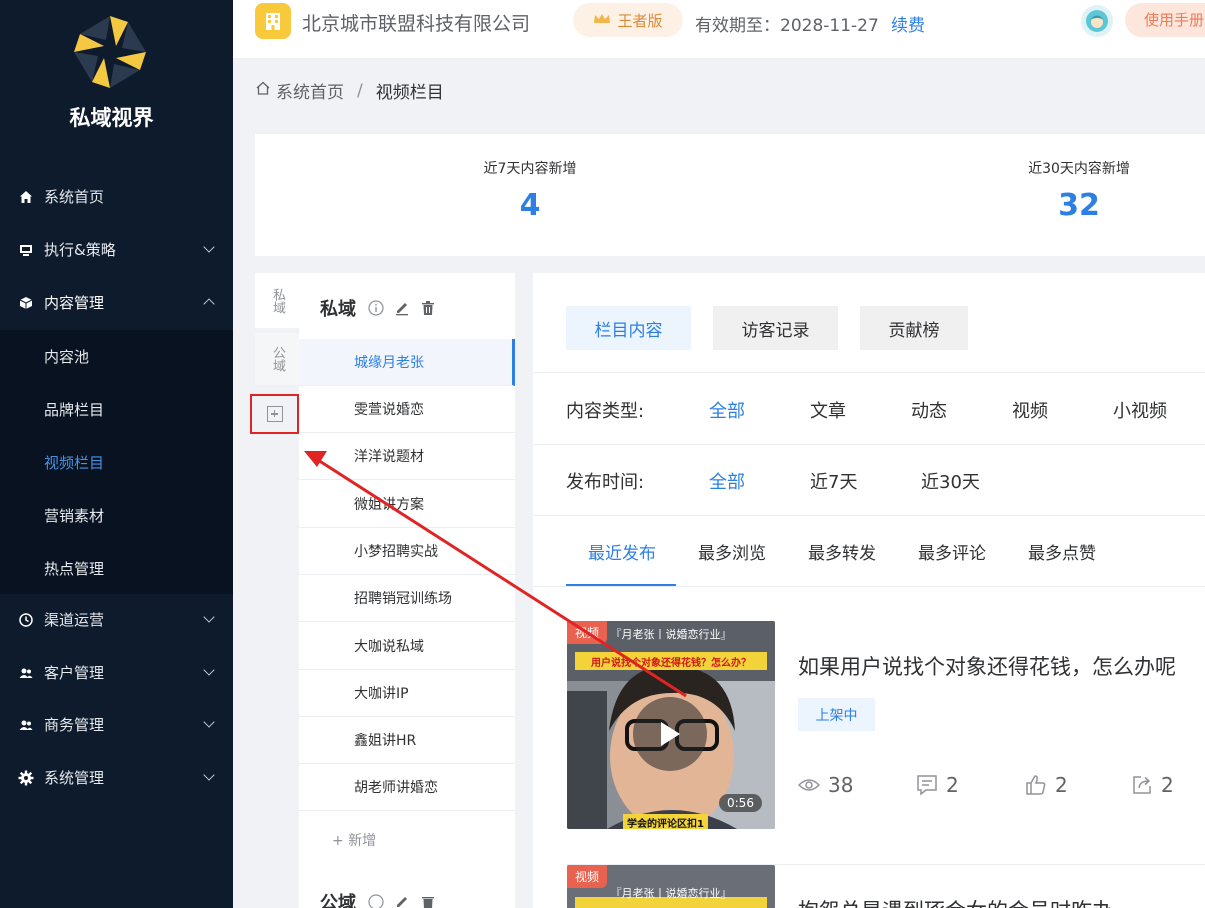 The height and width of the screenshot is (908, 1205). I want to click on filter-time-7days: 近7天, so click(833, 481).